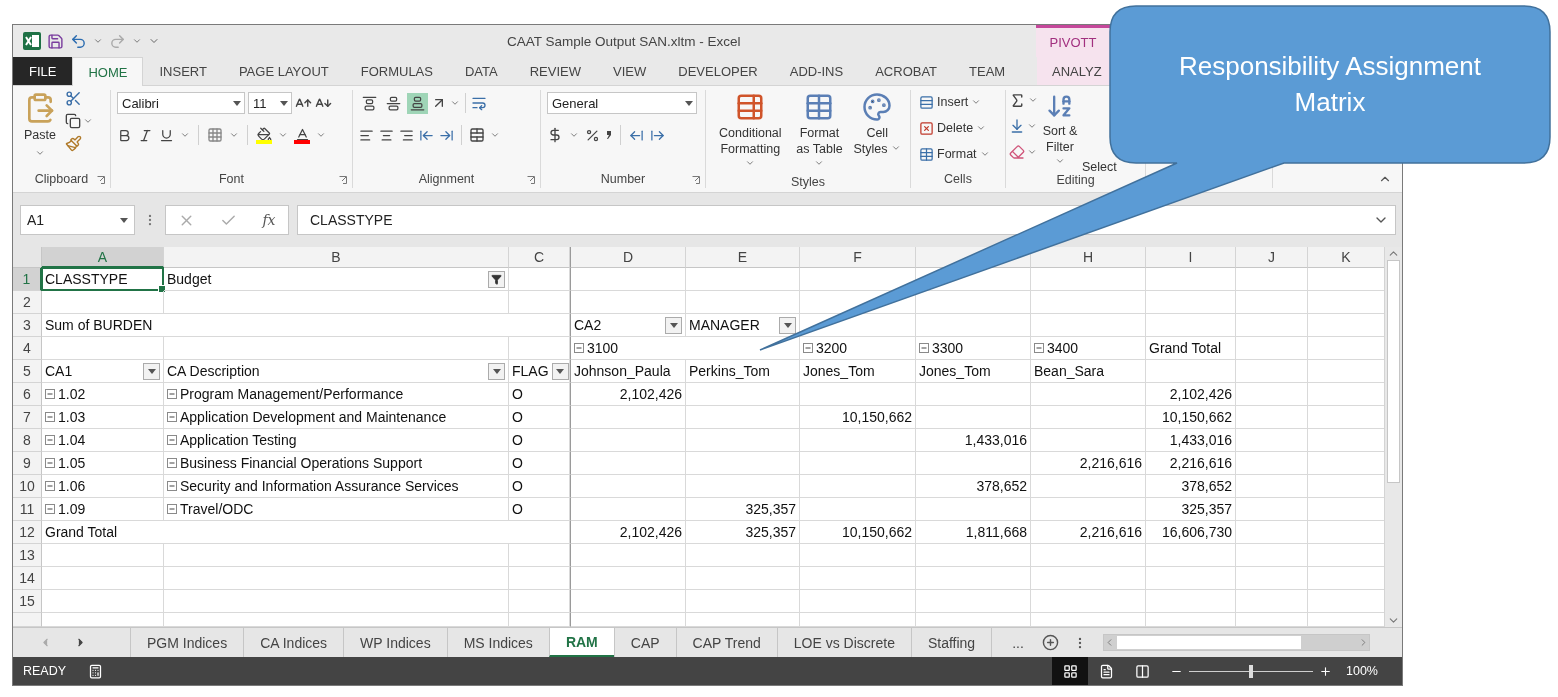 The height and width of the screenshot is (697, 1558). What do you see at coordinates (973, 440) in the screenshot?
I see `table-cell: 1,433,016` at bounding box center [973, 440].